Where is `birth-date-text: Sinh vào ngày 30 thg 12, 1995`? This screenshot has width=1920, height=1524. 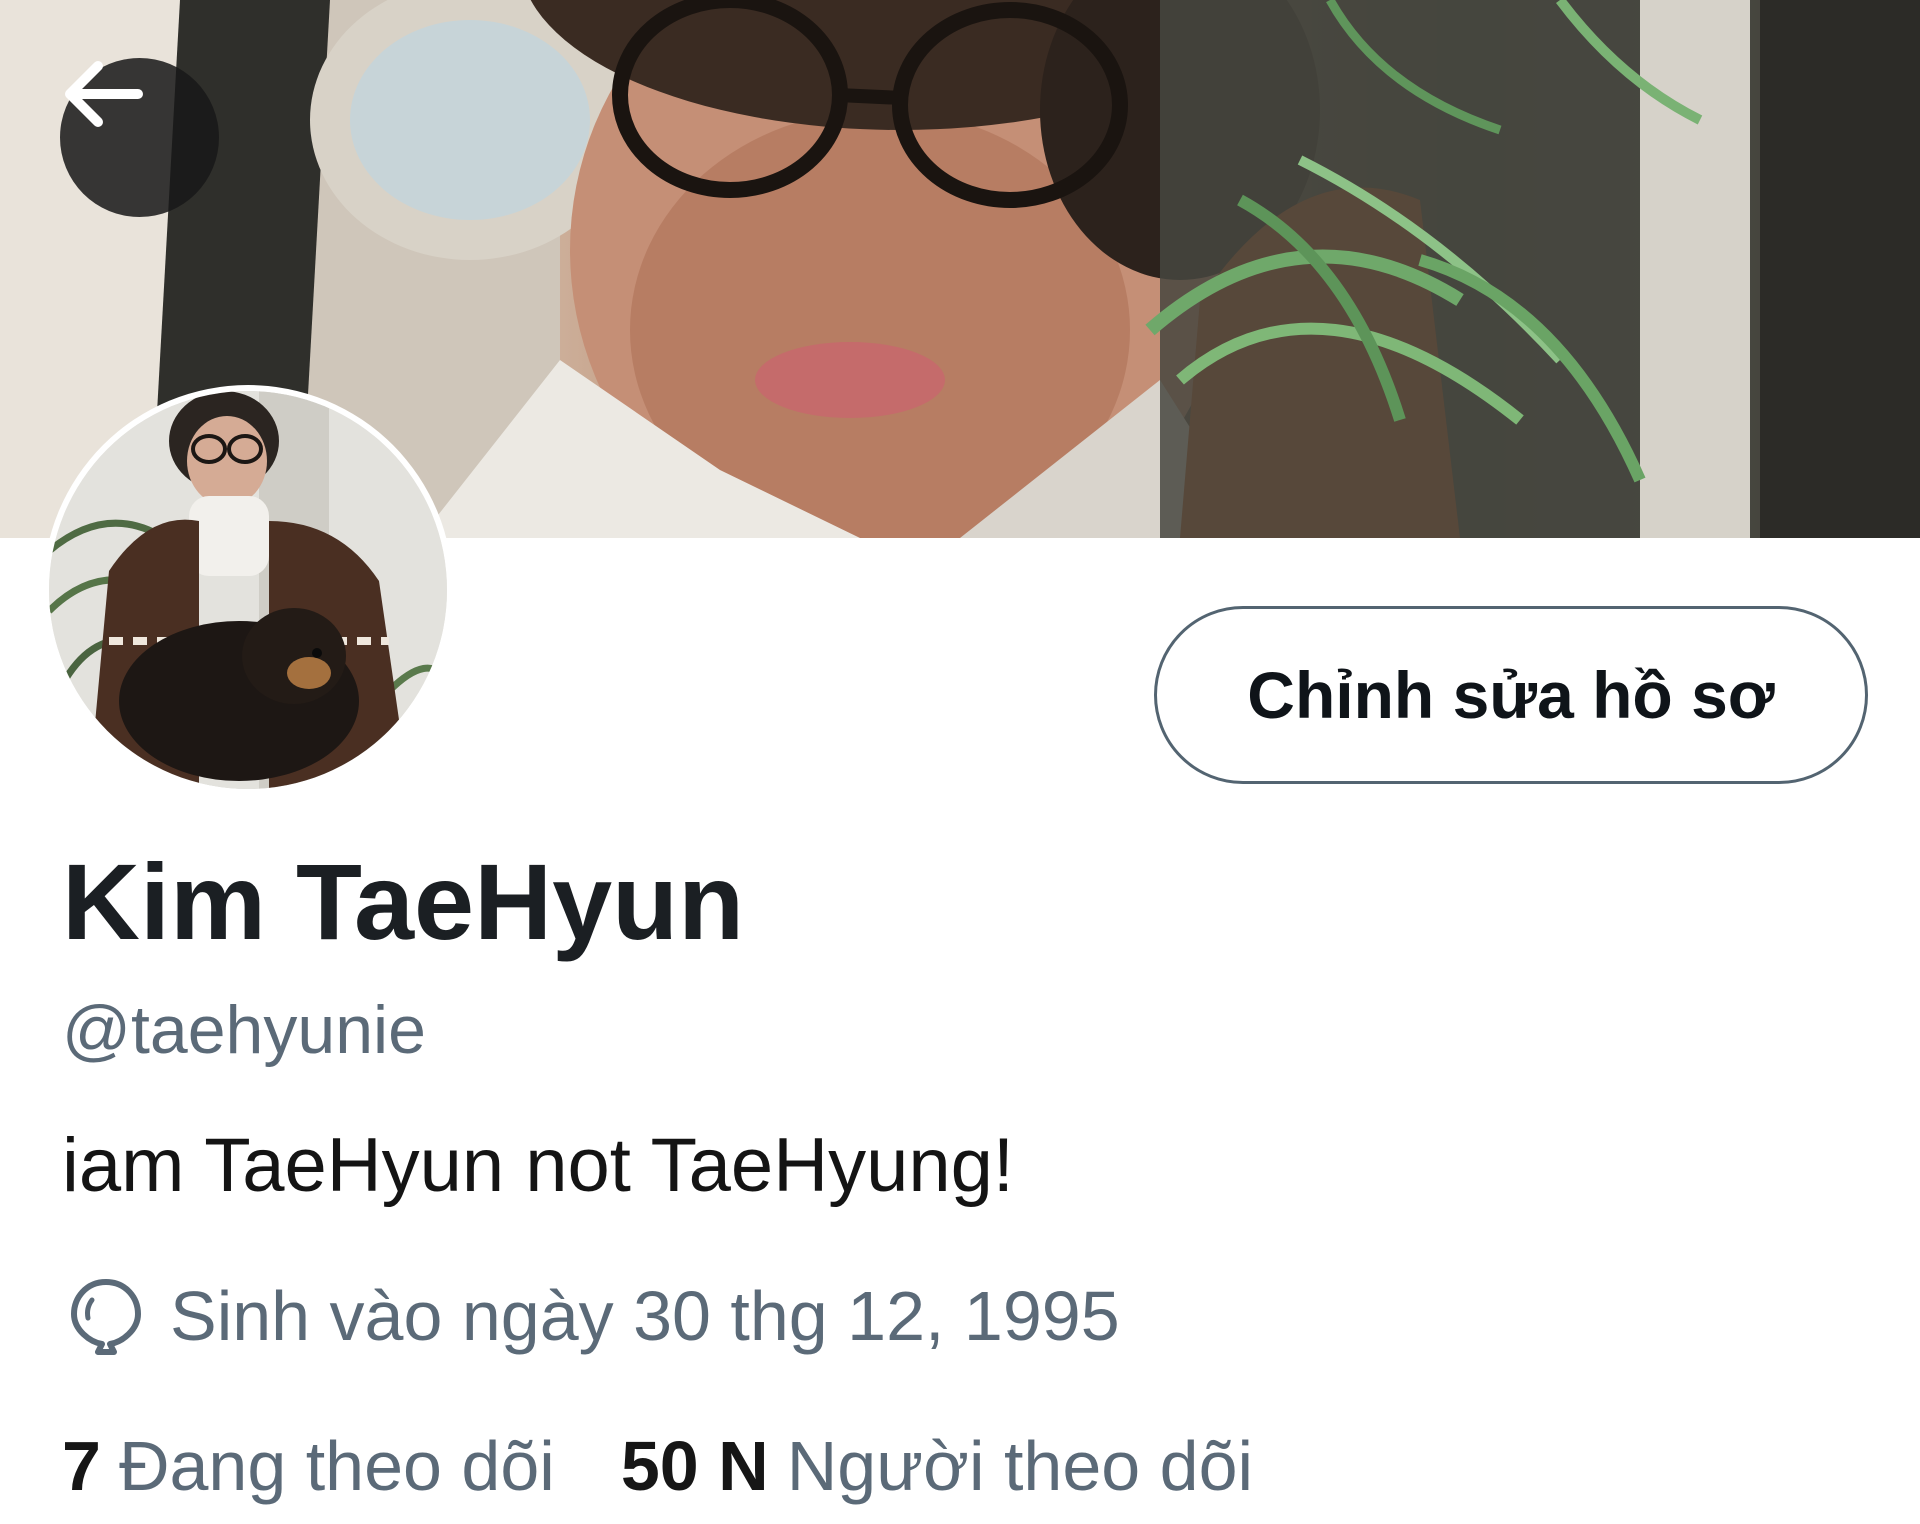
birth-date-text: Sinh vào ngày 30 thg 12, 1995 is located at coordinates (645, 1316).